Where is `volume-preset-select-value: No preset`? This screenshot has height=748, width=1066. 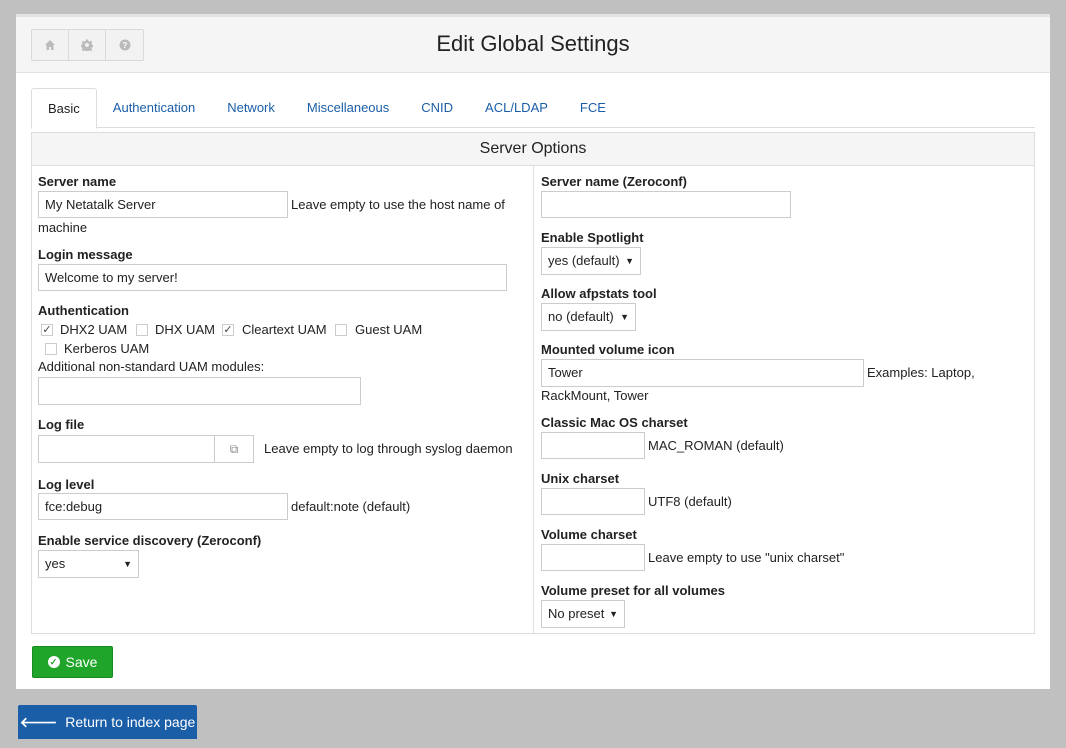 volume-preset-select-value: No preset is located at coordinates (576, 613).